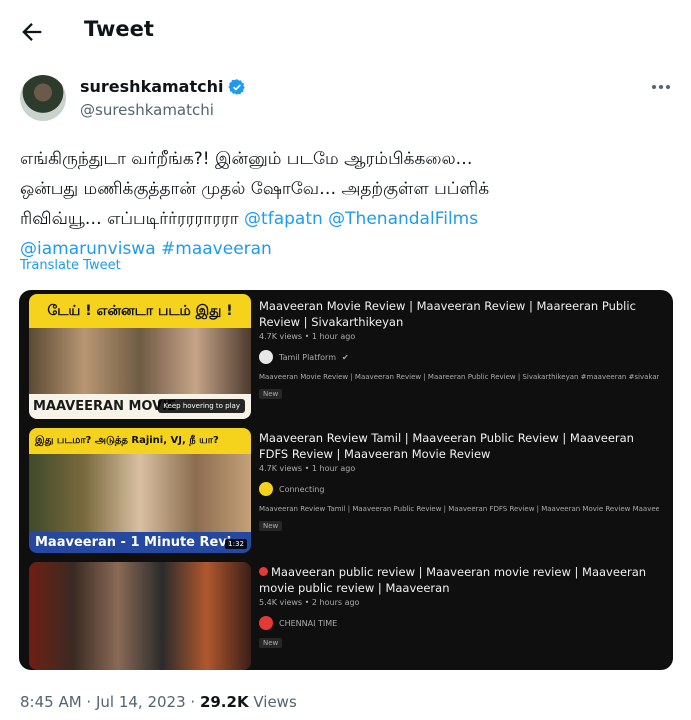  Describe the element at coordinates (272, 702) in the screenshot. I see `views-label: Views` at that location.